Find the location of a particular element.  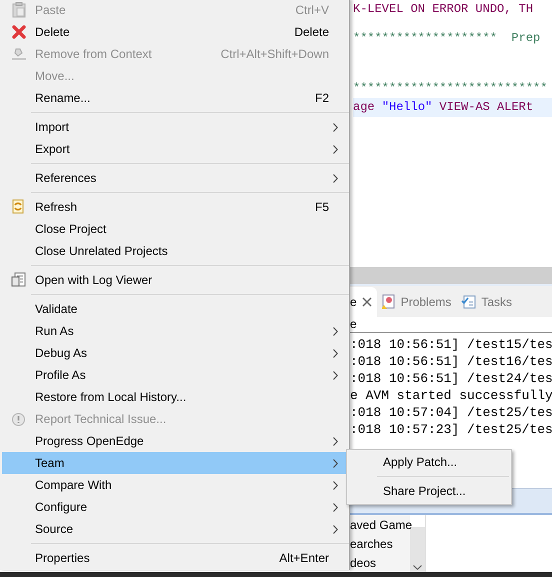

folder-item: deos is located at coordinates (380, 563).